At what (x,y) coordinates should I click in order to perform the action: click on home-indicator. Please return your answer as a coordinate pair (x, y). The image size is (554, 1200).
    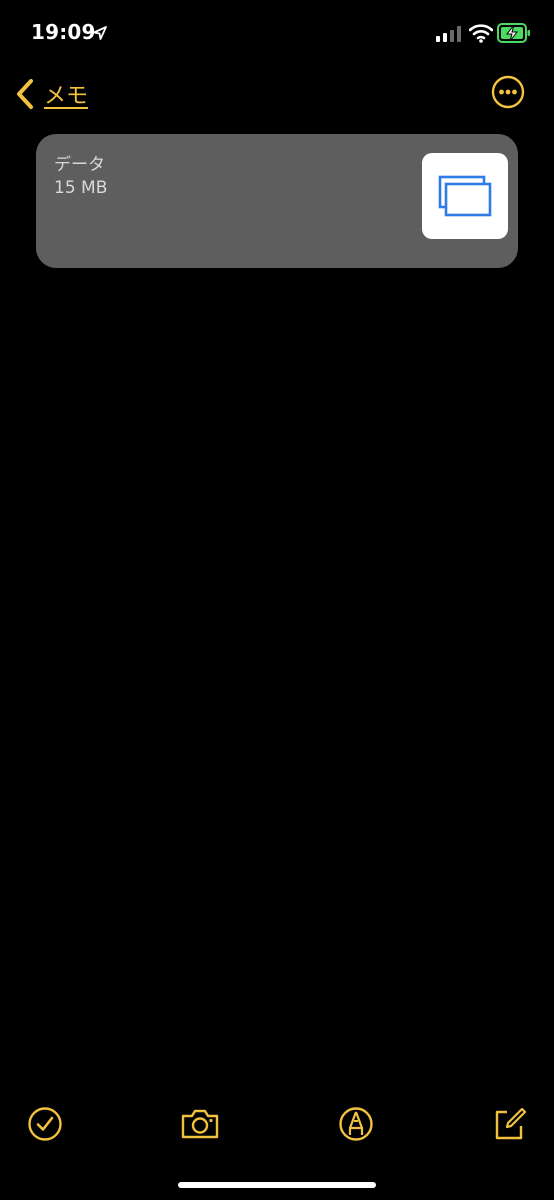
    Looking at the image, I should click on (277, 1185).